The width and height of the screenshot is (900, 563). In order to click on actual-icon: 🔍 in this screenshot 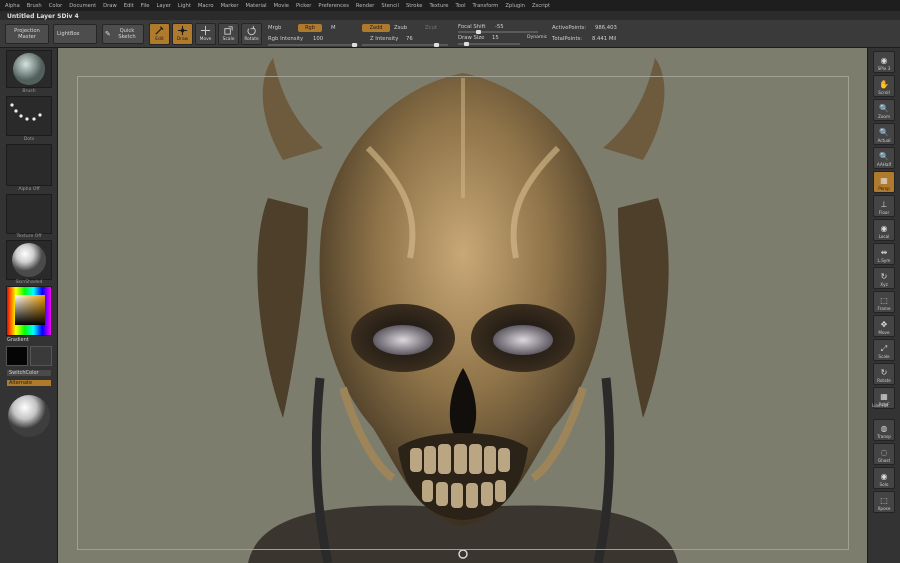, I will do `click(884, 132)`.